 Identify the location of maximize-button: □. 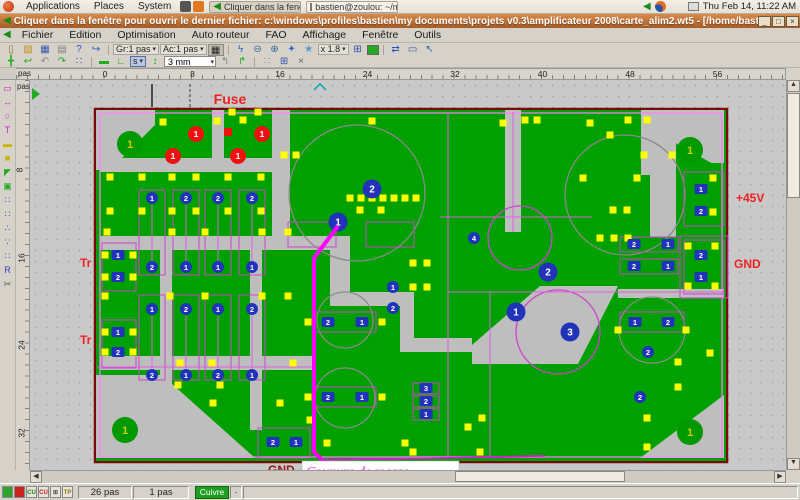
(778, 21).